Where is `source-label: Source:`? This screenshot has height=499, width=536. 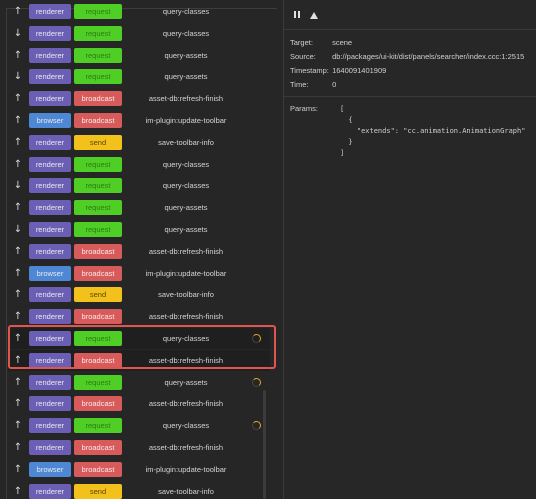
source-label: Source: is located at coordinates (303, 56).